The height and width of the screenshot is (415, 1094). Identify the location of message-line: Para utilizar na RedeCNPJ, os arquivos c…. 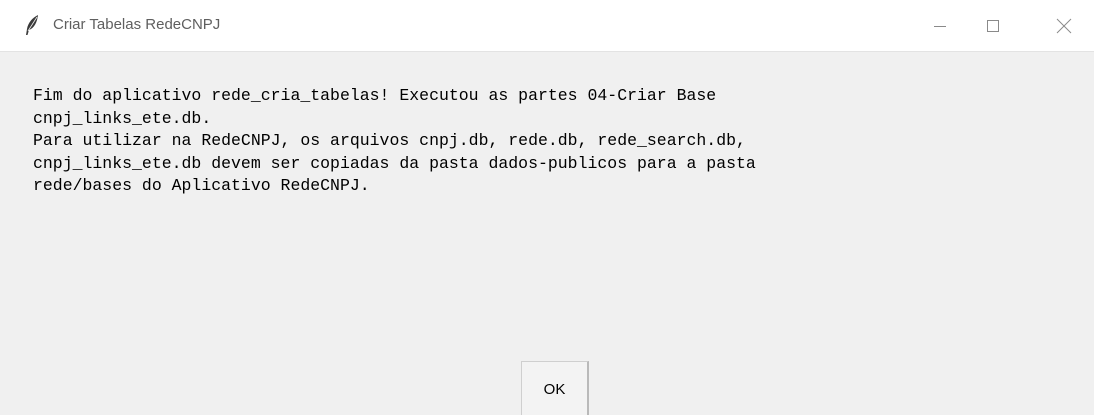
(389, 140).